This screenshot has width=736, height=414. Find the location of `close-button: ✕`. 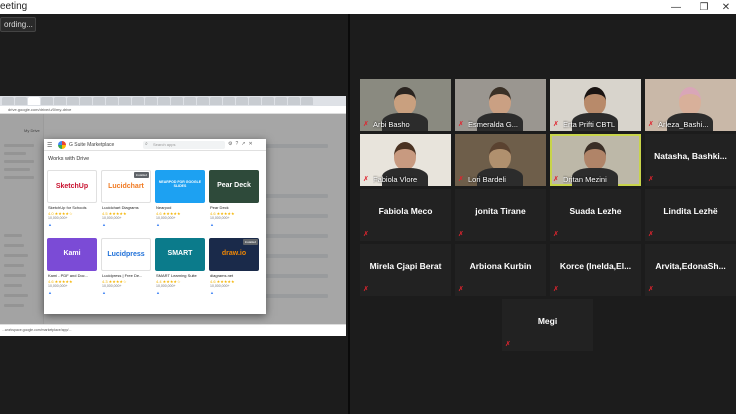

close-button: ✕ is located at coordinates (724, 7).